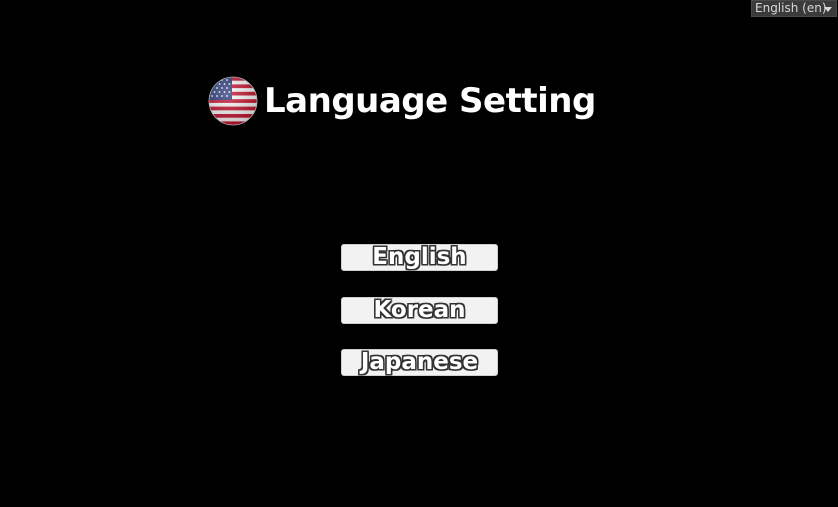 This screenshot has width=838, height=507. What do you see at coordinates (430, 101) in the screenshot?
I see `page-title: Language Setting` at bounding box center [430, 101].